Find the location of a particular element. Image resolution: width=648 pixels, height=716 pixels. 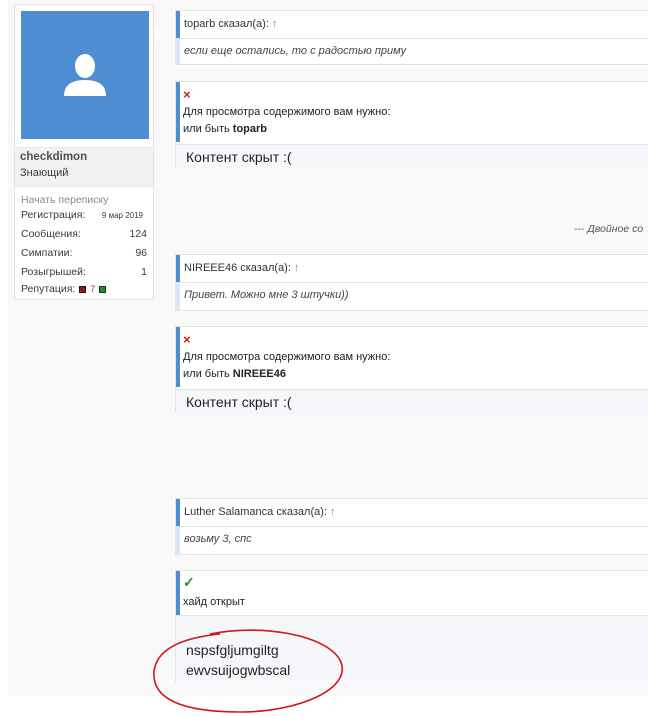

hide-requirement-user: или быть toparb is located at coordinates (225, 129).